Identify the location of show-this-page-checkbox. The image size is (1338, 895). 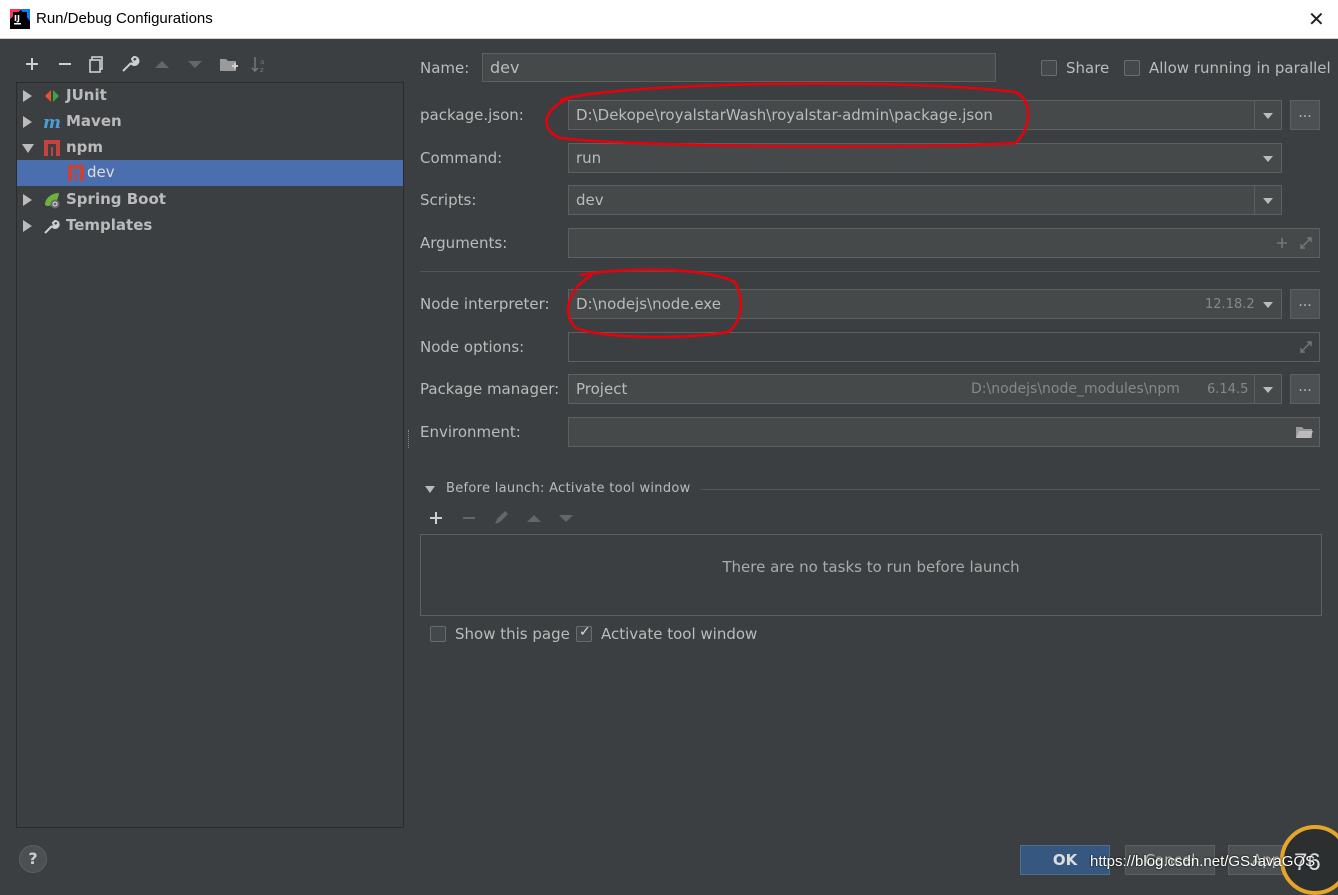
(438, 634).